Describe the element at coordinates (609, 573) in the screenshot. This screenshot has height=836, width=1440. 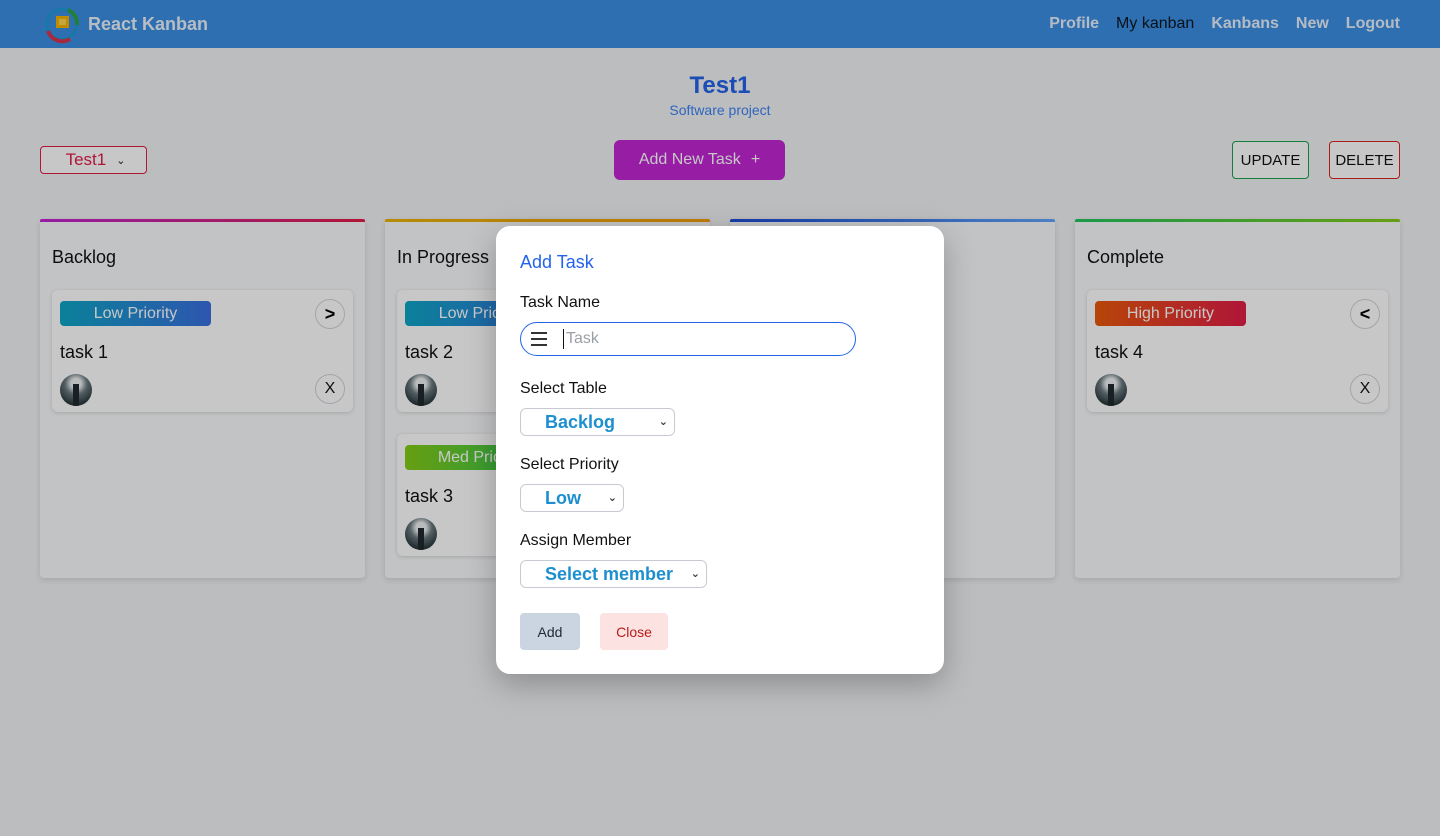
I see `assign-member-value: Select member` at that location.